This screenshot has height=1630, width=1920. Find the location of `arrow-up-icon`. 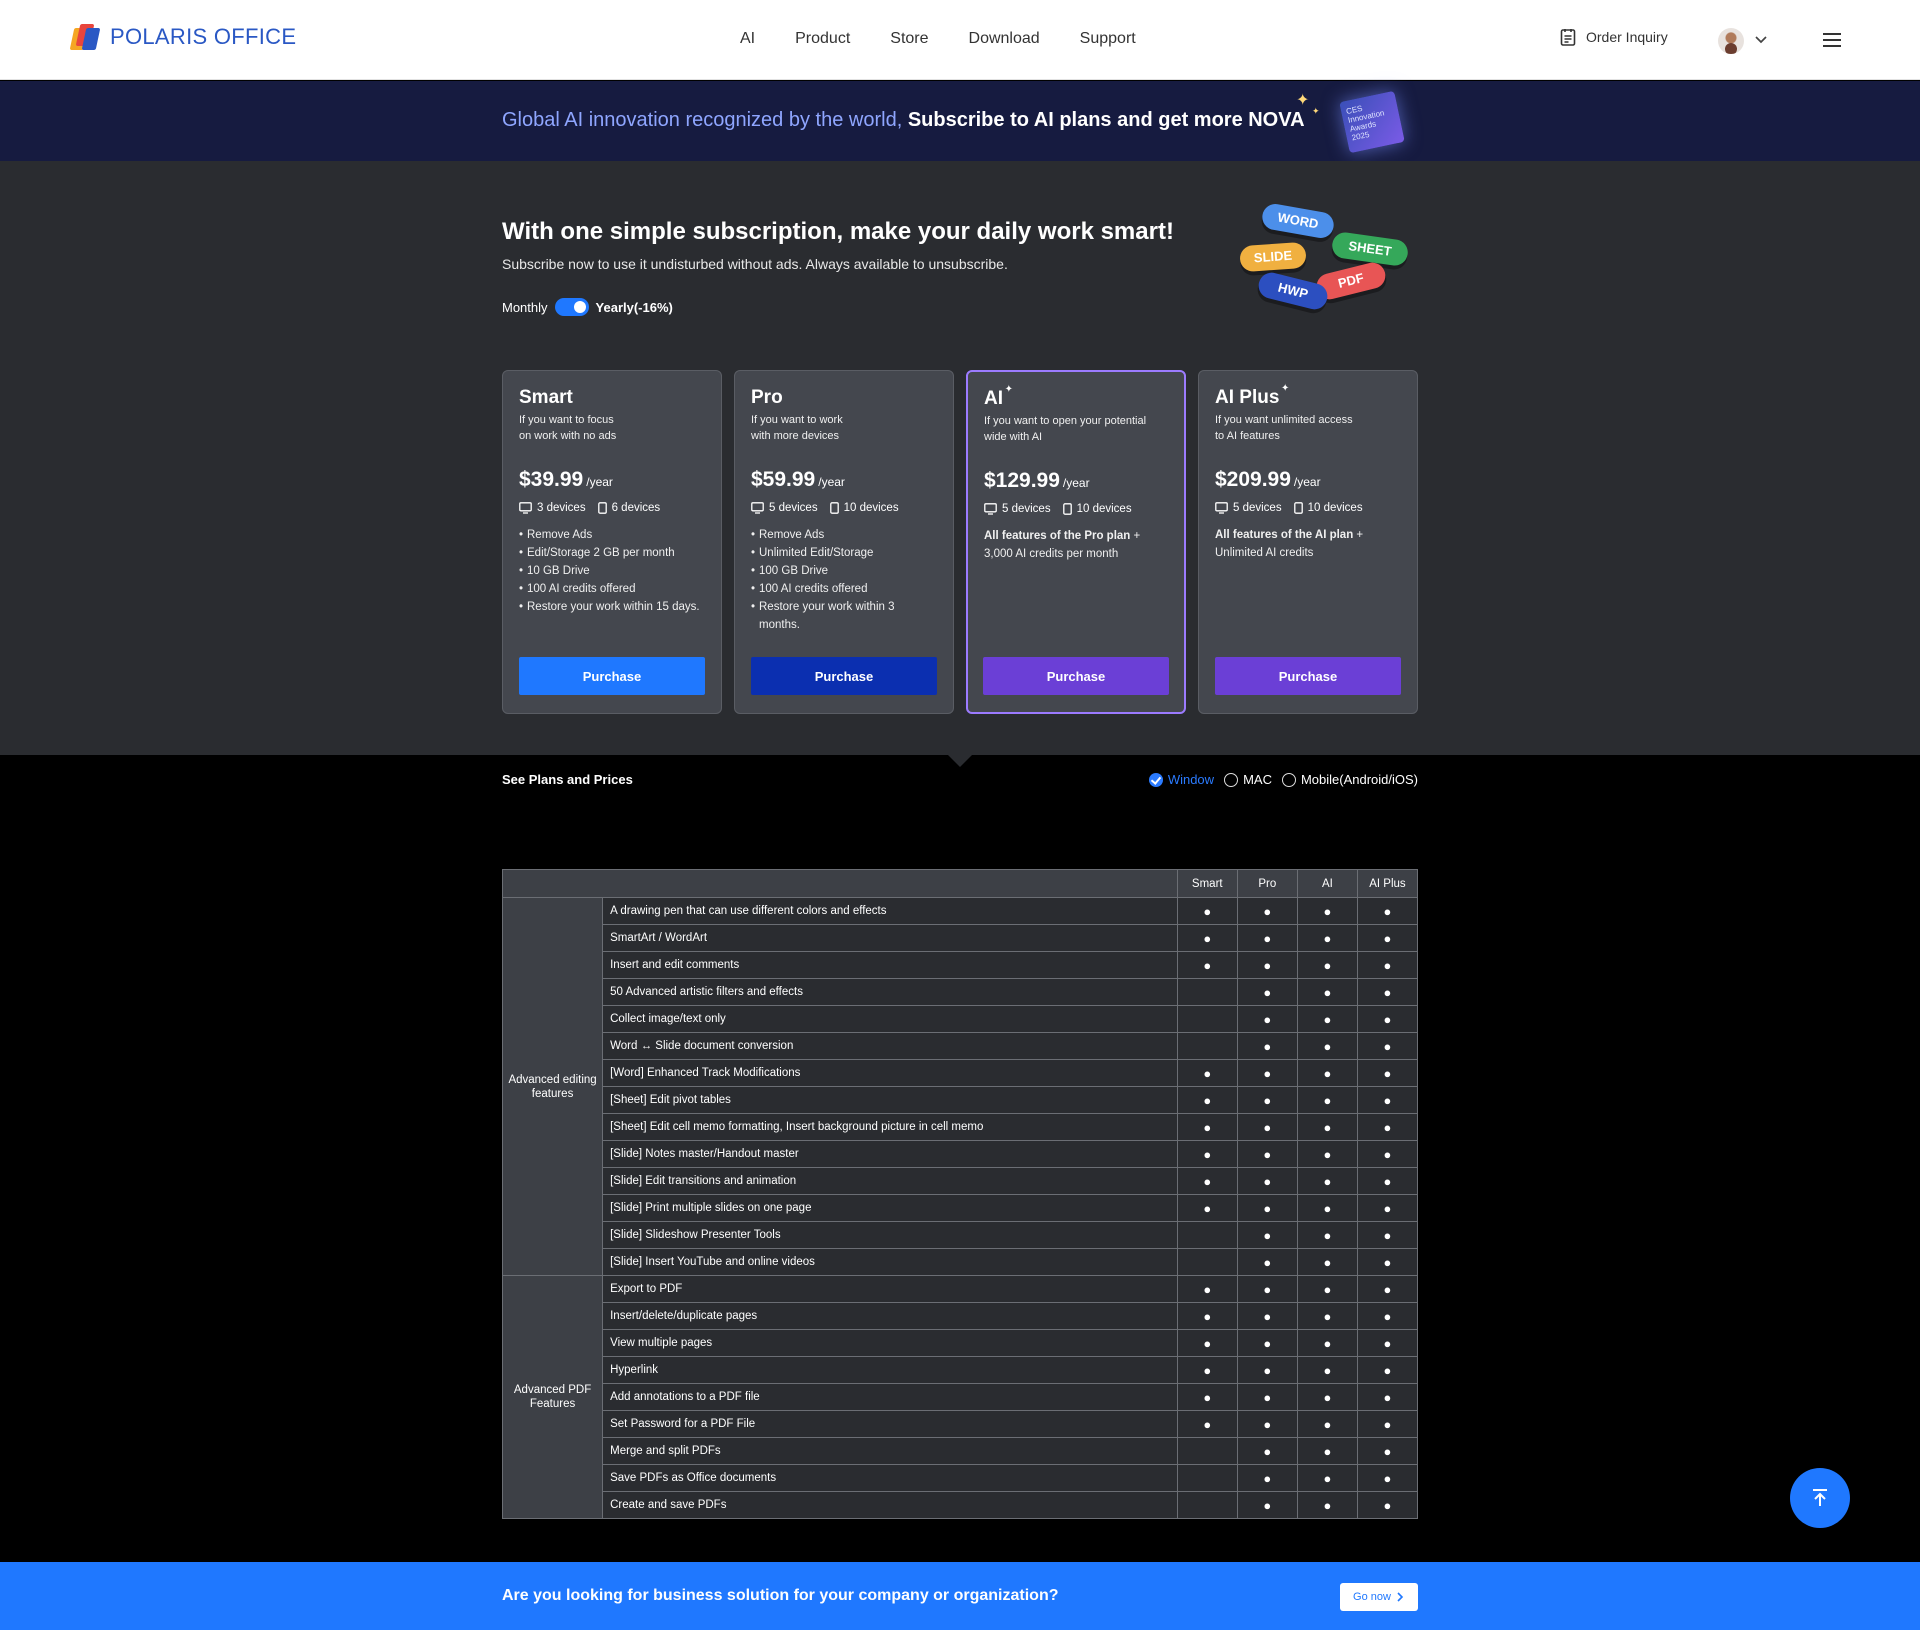

arrow-up-icon is located at coordinates (1820, 1497).